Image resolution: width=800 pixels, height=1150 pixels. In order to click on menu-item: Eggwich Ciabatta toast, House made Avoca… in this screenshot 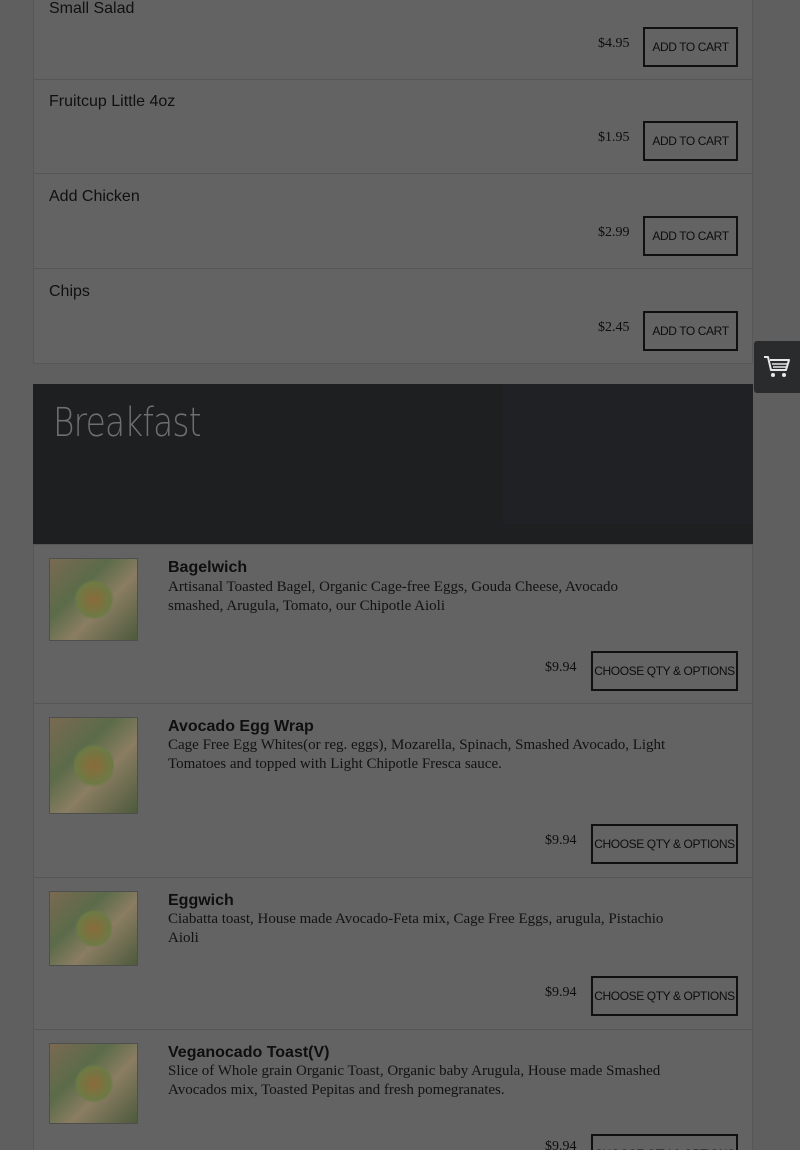, I will do `click(393, 954)`.